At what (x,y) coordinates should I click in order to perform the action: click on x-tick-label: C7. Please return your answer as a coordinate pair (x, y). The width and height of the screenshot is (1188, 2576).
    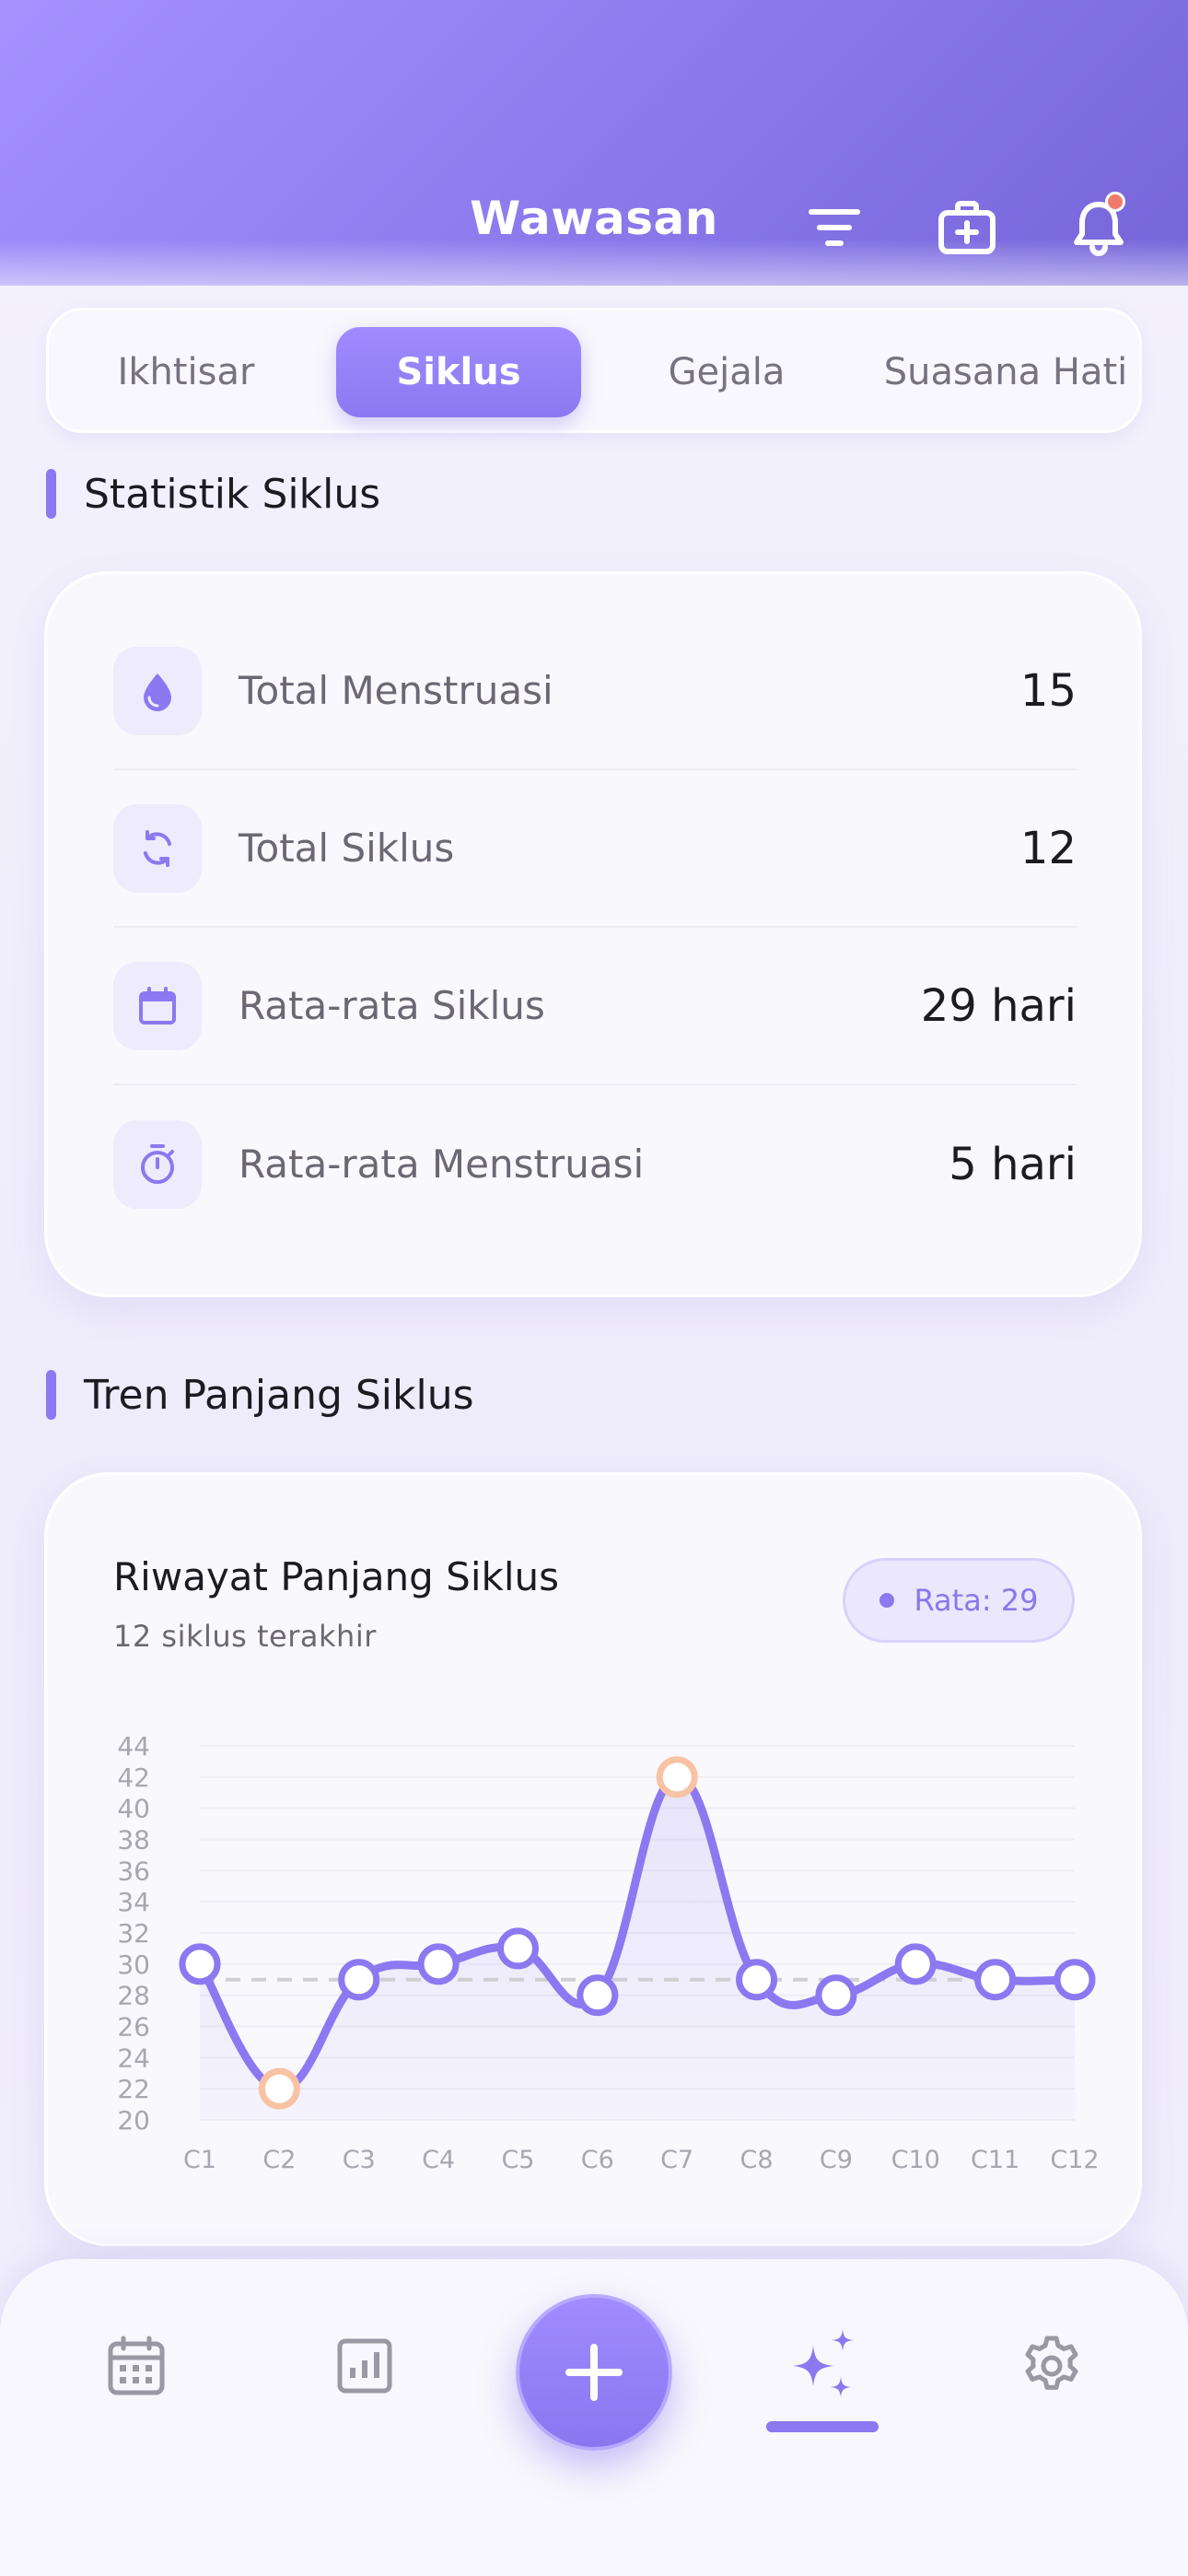
    Looking at the image, I should click on (676, 2160).